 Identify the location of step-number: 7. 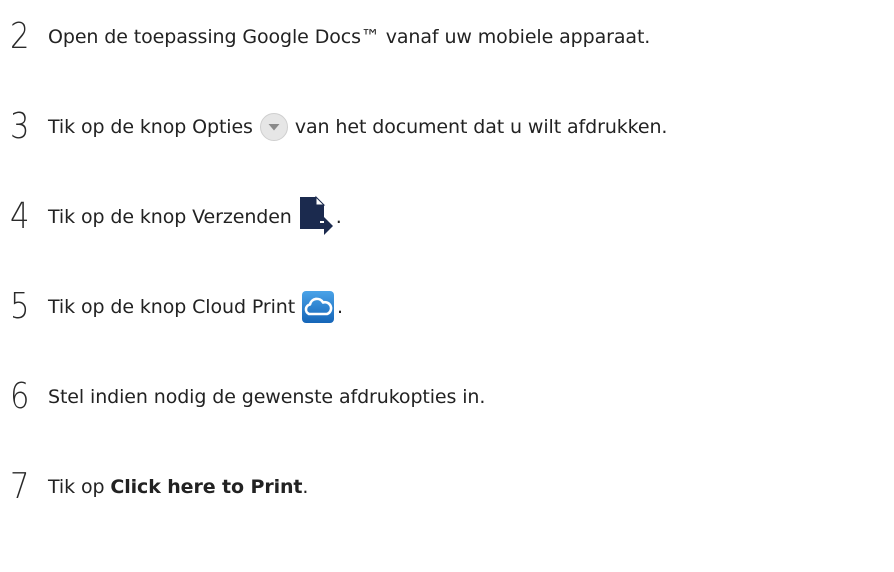
(20, 486).